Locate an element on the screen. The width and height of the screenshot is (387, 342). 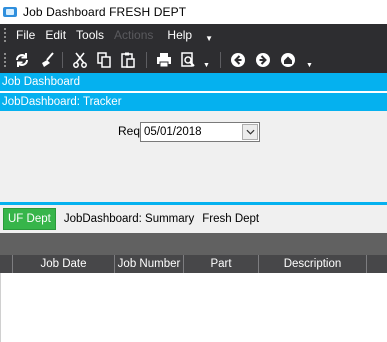
column-header-part: Part is located at coordinates (221, 264).